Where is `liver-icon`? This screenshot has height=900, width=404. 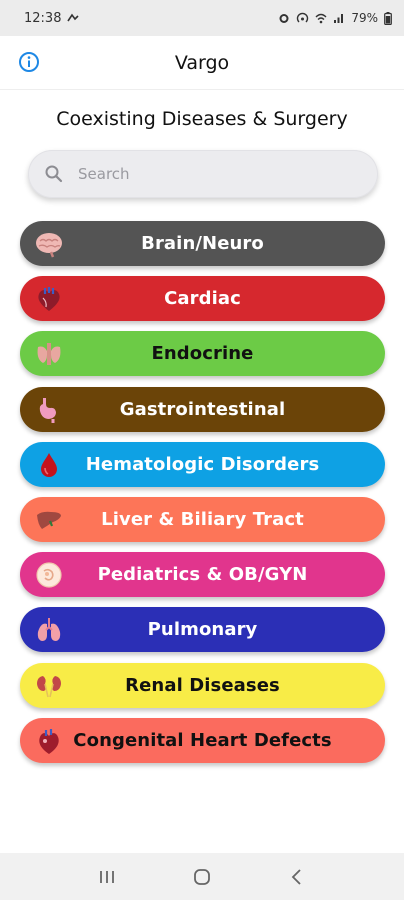 liver-icon is located at coordinates (49, 520).